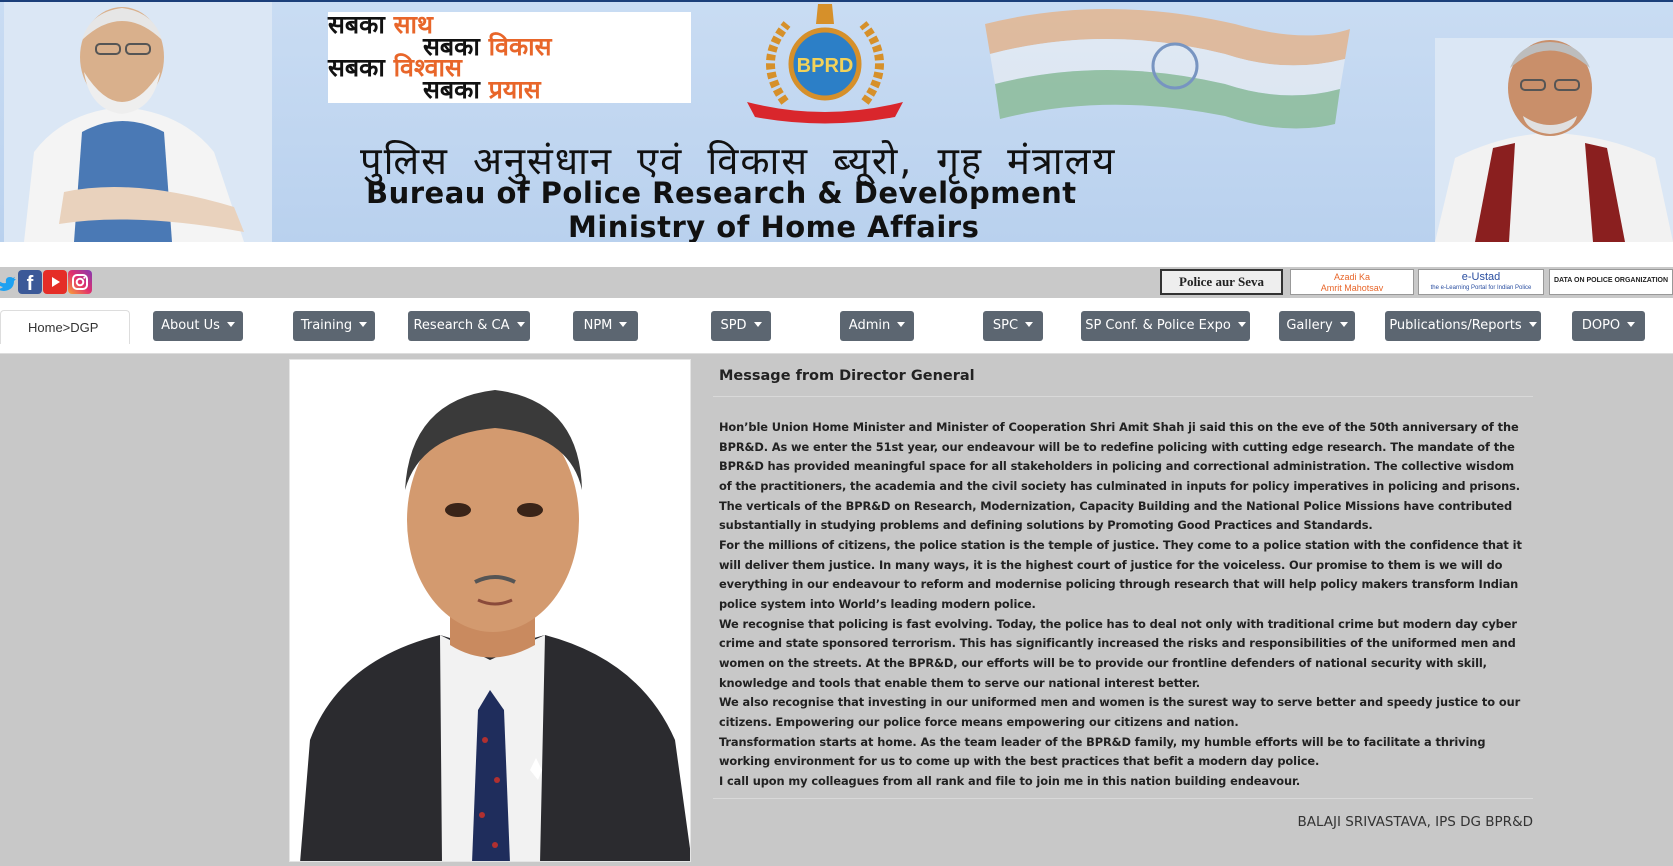 The width and height of the screenshot is (1673, 866). I want to click on breadcrumb-tab: Home>DGP, so click(65, 327).